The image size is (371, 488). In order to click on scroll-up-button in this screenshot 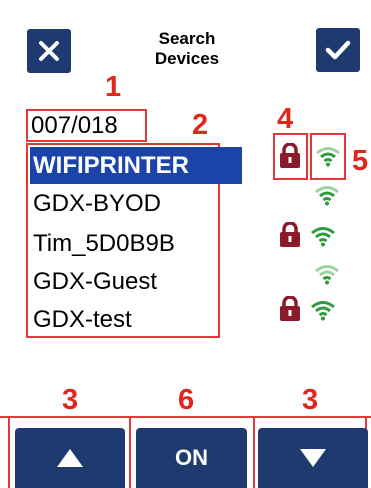, I will do `click(70, 458)`.